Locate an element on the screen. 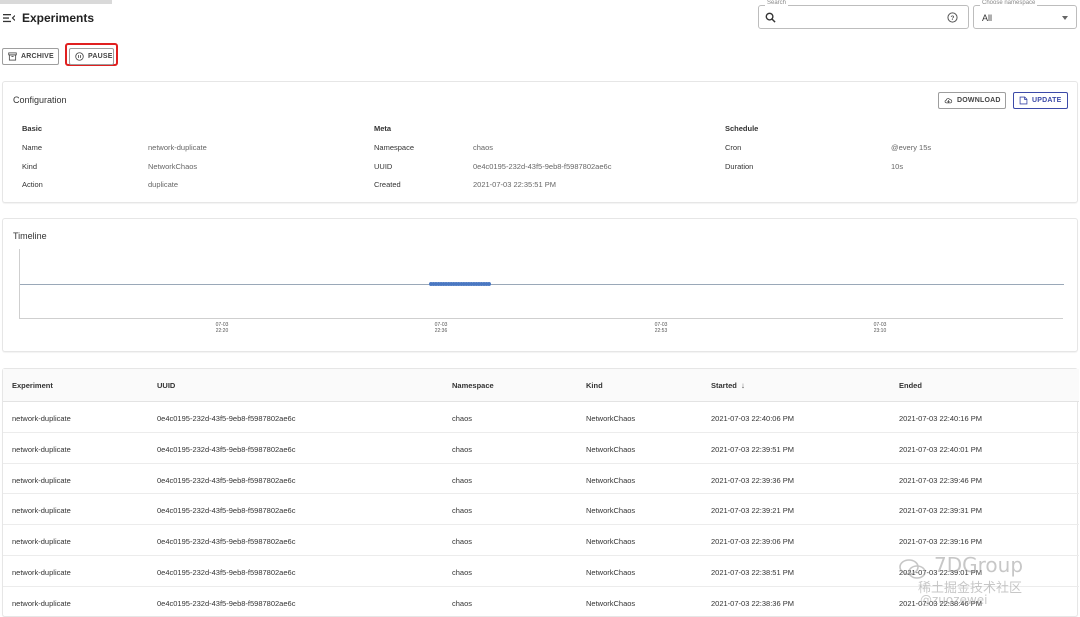  config-row-name: Name network-duplicate is located at coordinates (192, 152).